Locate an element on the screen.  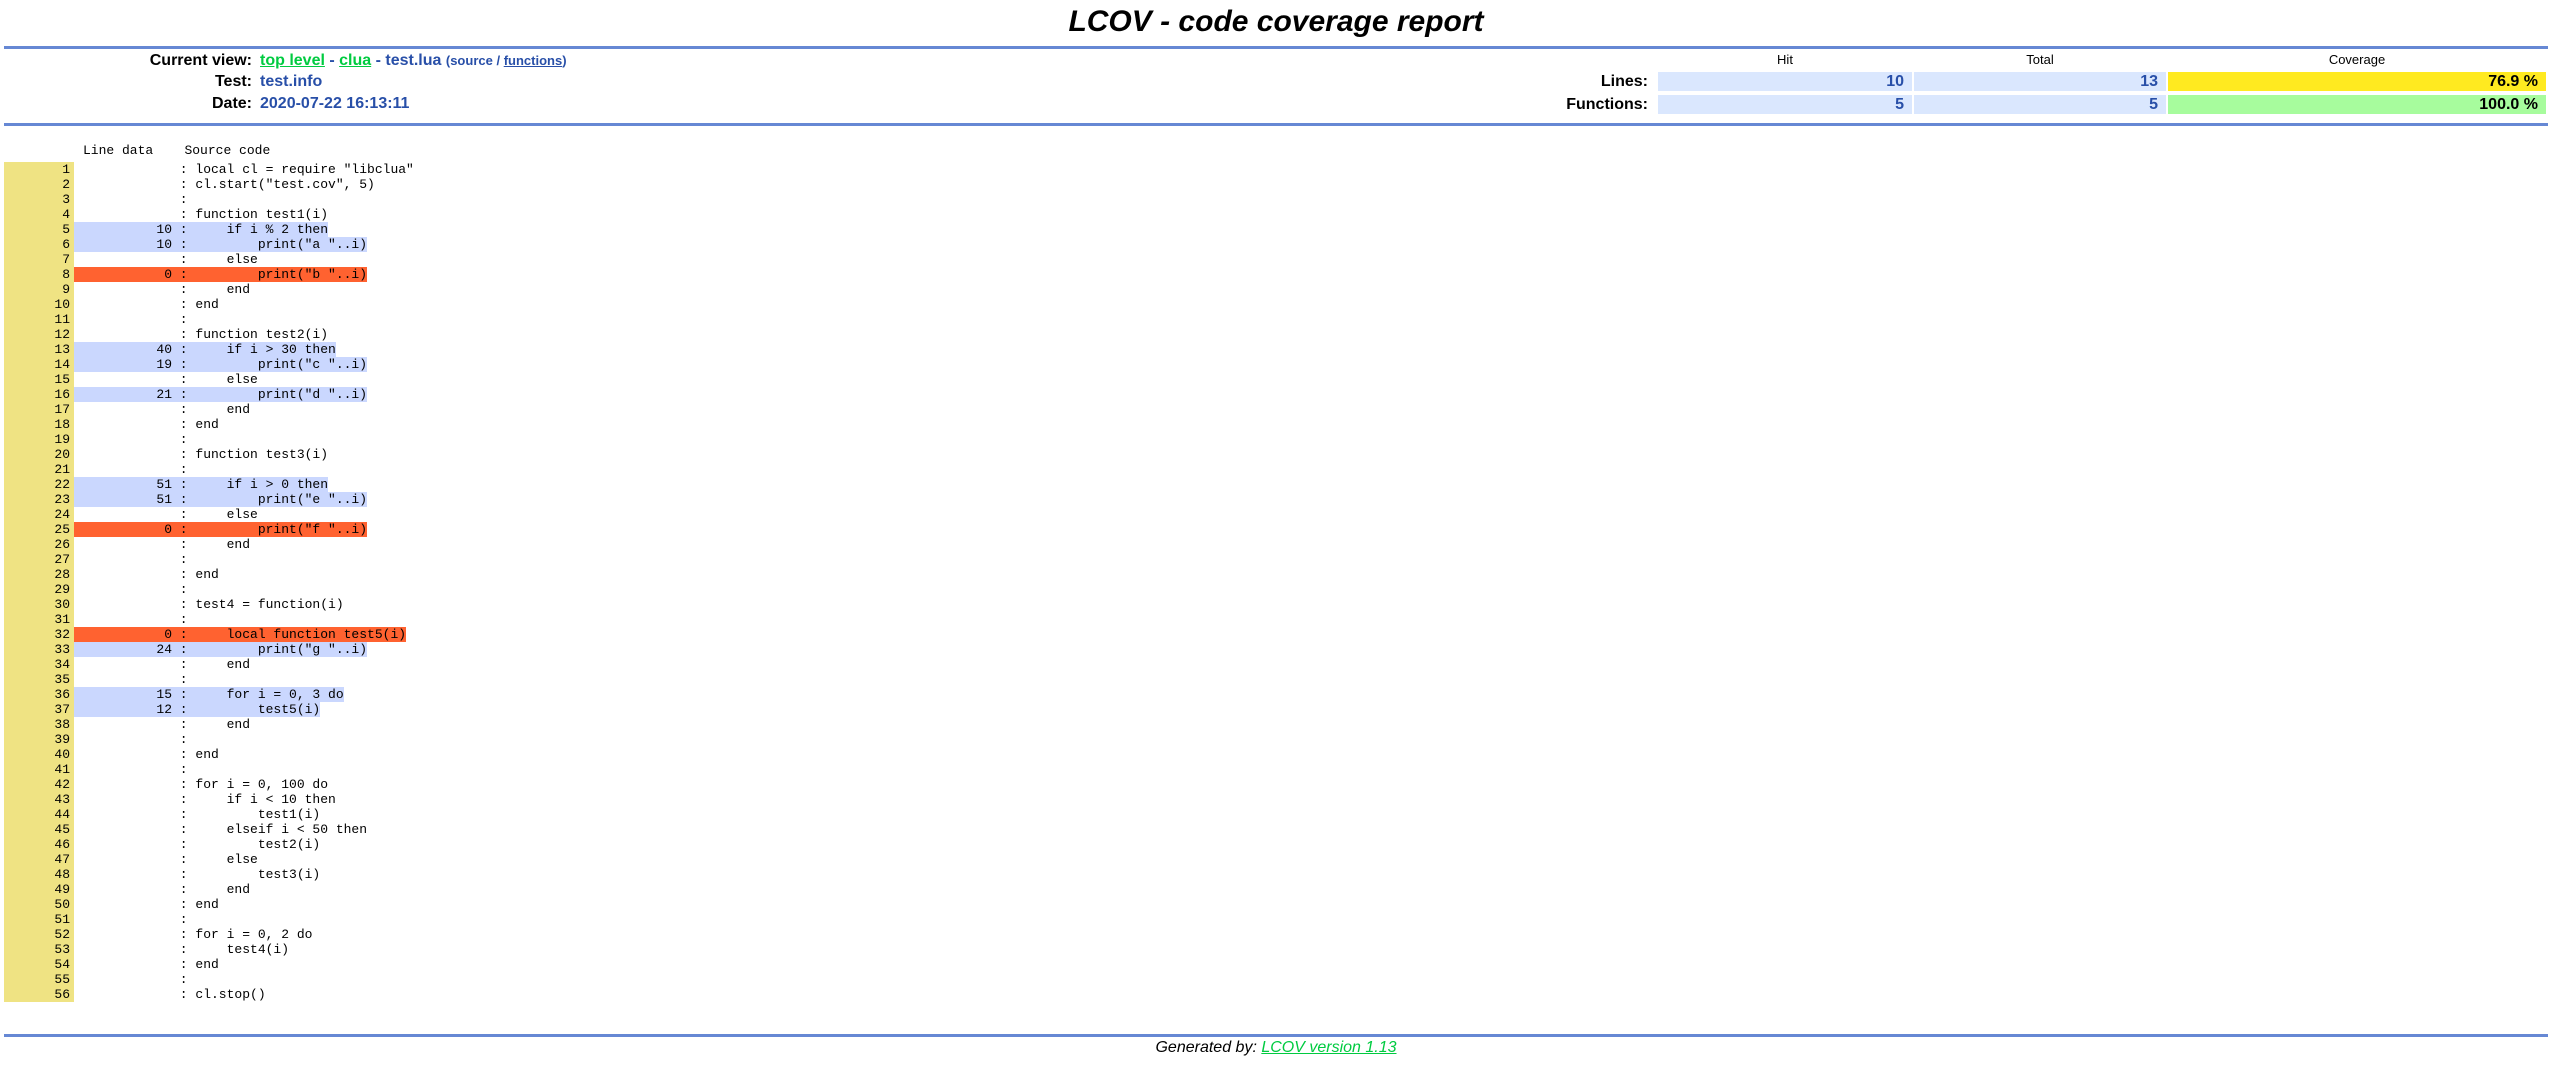
source-text: print("a "..i) is located at coordinates (281, 244).